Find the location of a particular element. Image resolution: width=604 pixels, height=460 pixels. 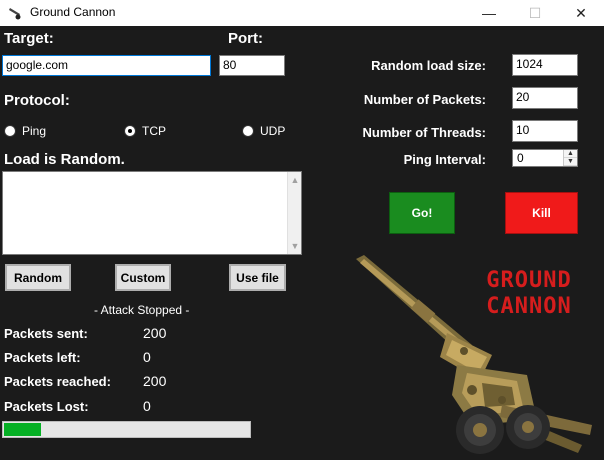

use-file-button: Use file is located at coordinates (257, 277).